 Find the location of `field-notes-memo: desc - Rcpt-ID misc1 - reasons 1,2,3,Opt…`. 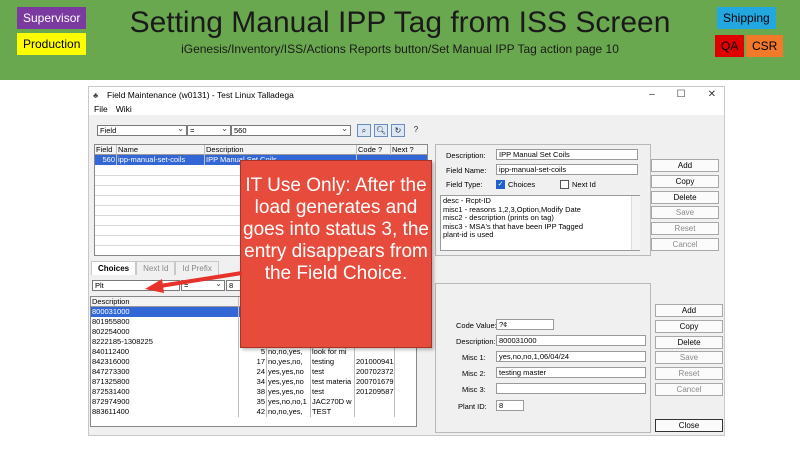

field-notes-memo: desc - Rcpt-ID misc1 - reasons 1,2,3,Opt… is located at coordinates (540, 223).